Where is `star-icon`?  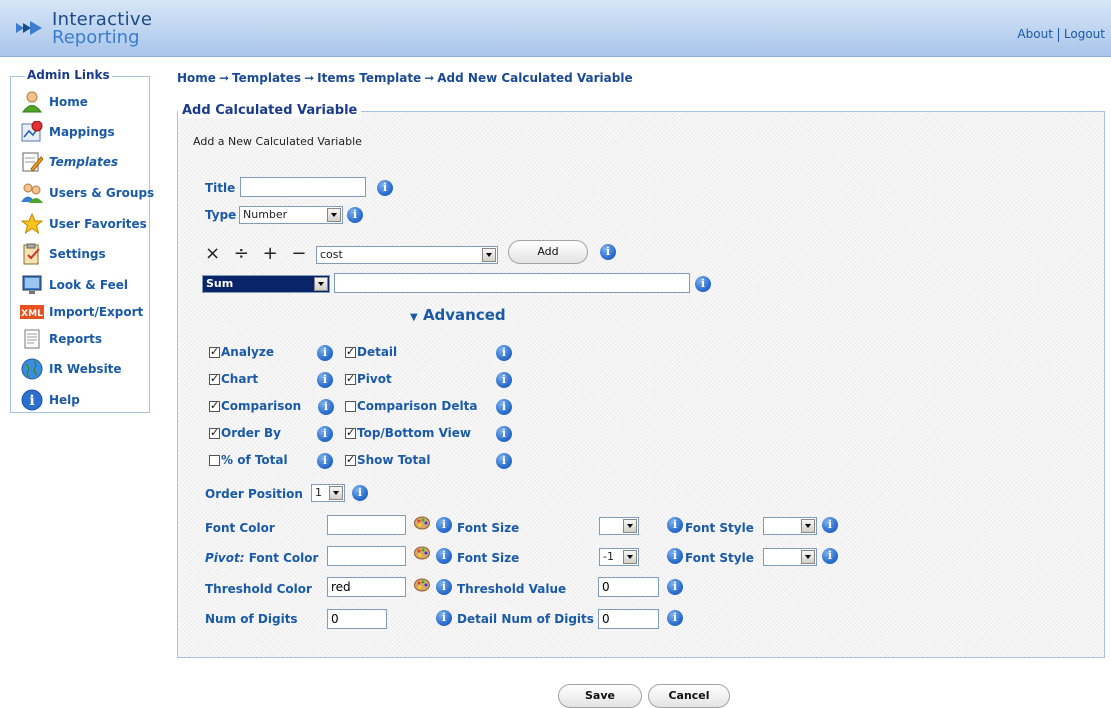
star-icon is located at coordinates (32, 224).